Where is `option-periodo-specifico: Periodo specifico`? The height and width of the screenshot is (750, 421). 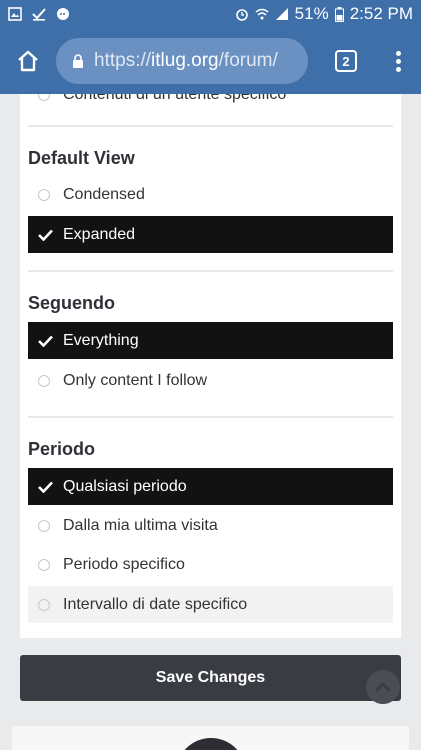
option-periodo-specifico: Periodo specifico is located at coordinates (210, 564).